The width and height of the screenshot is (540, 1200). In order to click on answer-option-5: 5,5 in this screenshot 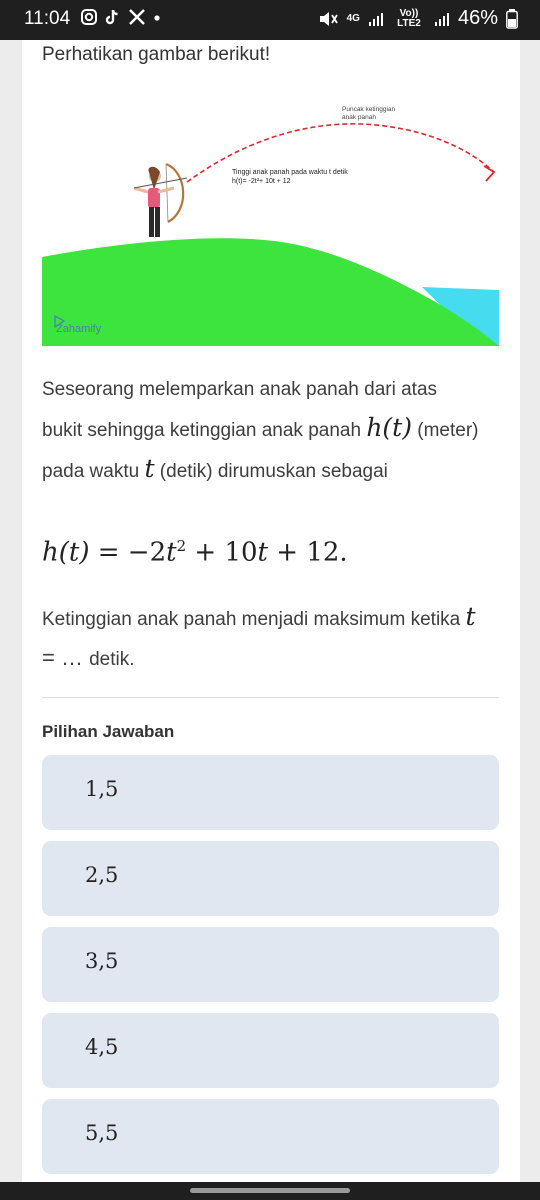, I will do `click(270, 1136)`.